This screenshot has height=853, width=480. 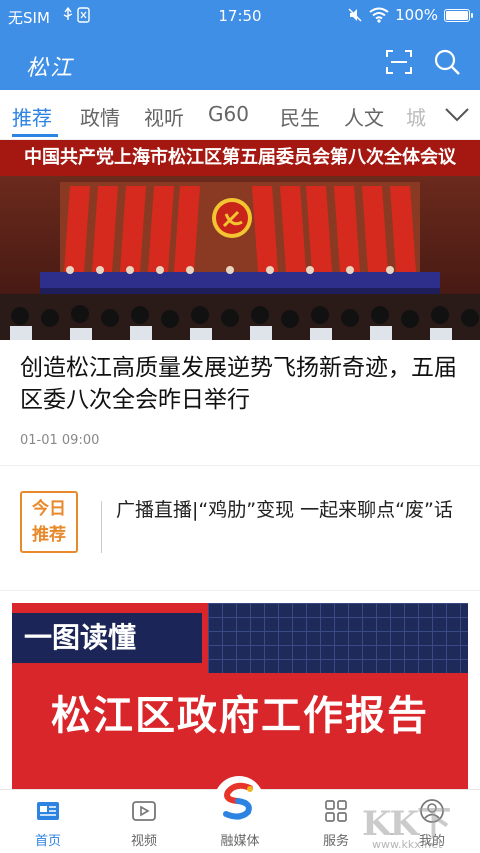 What do you see at coordinates (35, 135) in the screenshot?
I see `active-tab-indicator` at bounding box center [35, 135].